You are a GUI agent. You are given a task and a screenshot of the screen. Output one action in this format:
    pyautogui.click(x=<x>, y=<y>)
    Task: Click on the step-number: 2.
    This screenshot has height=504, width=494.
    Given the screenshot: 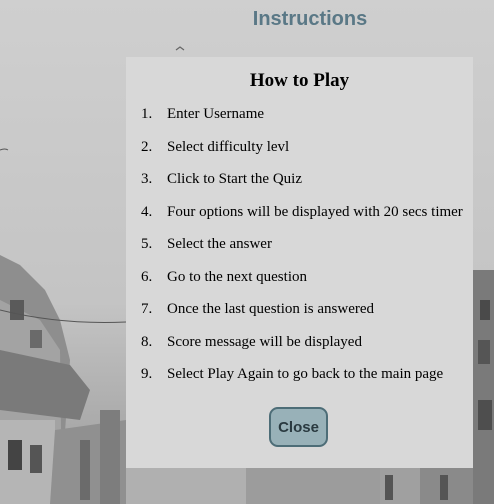 What is the action you would take?
    pyautogui.click(x=147, y=146)
    